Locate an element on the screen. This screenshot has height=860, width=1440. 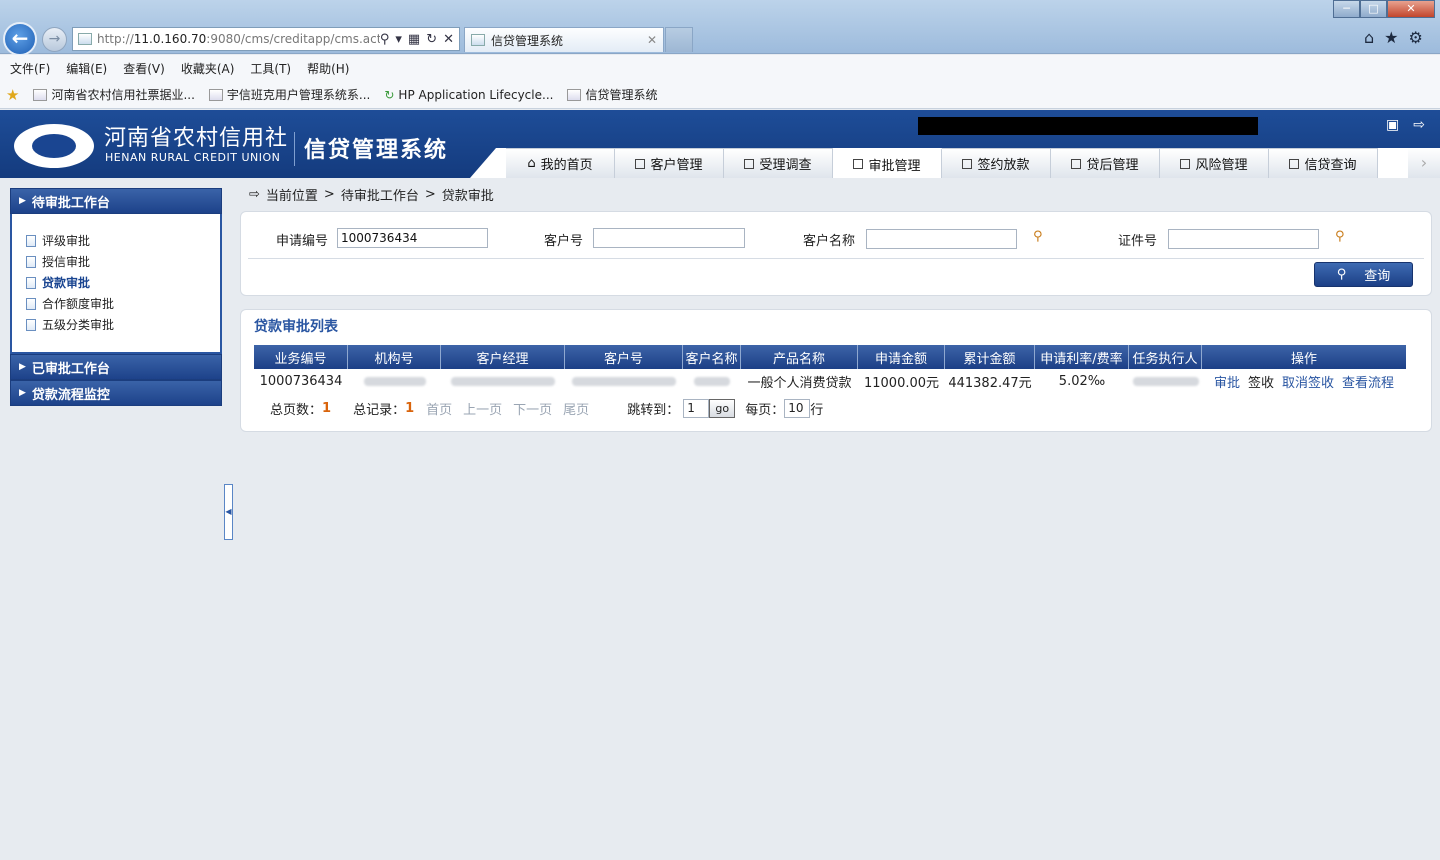
minimize-button: ─ is located at coordinates (1346, 9).